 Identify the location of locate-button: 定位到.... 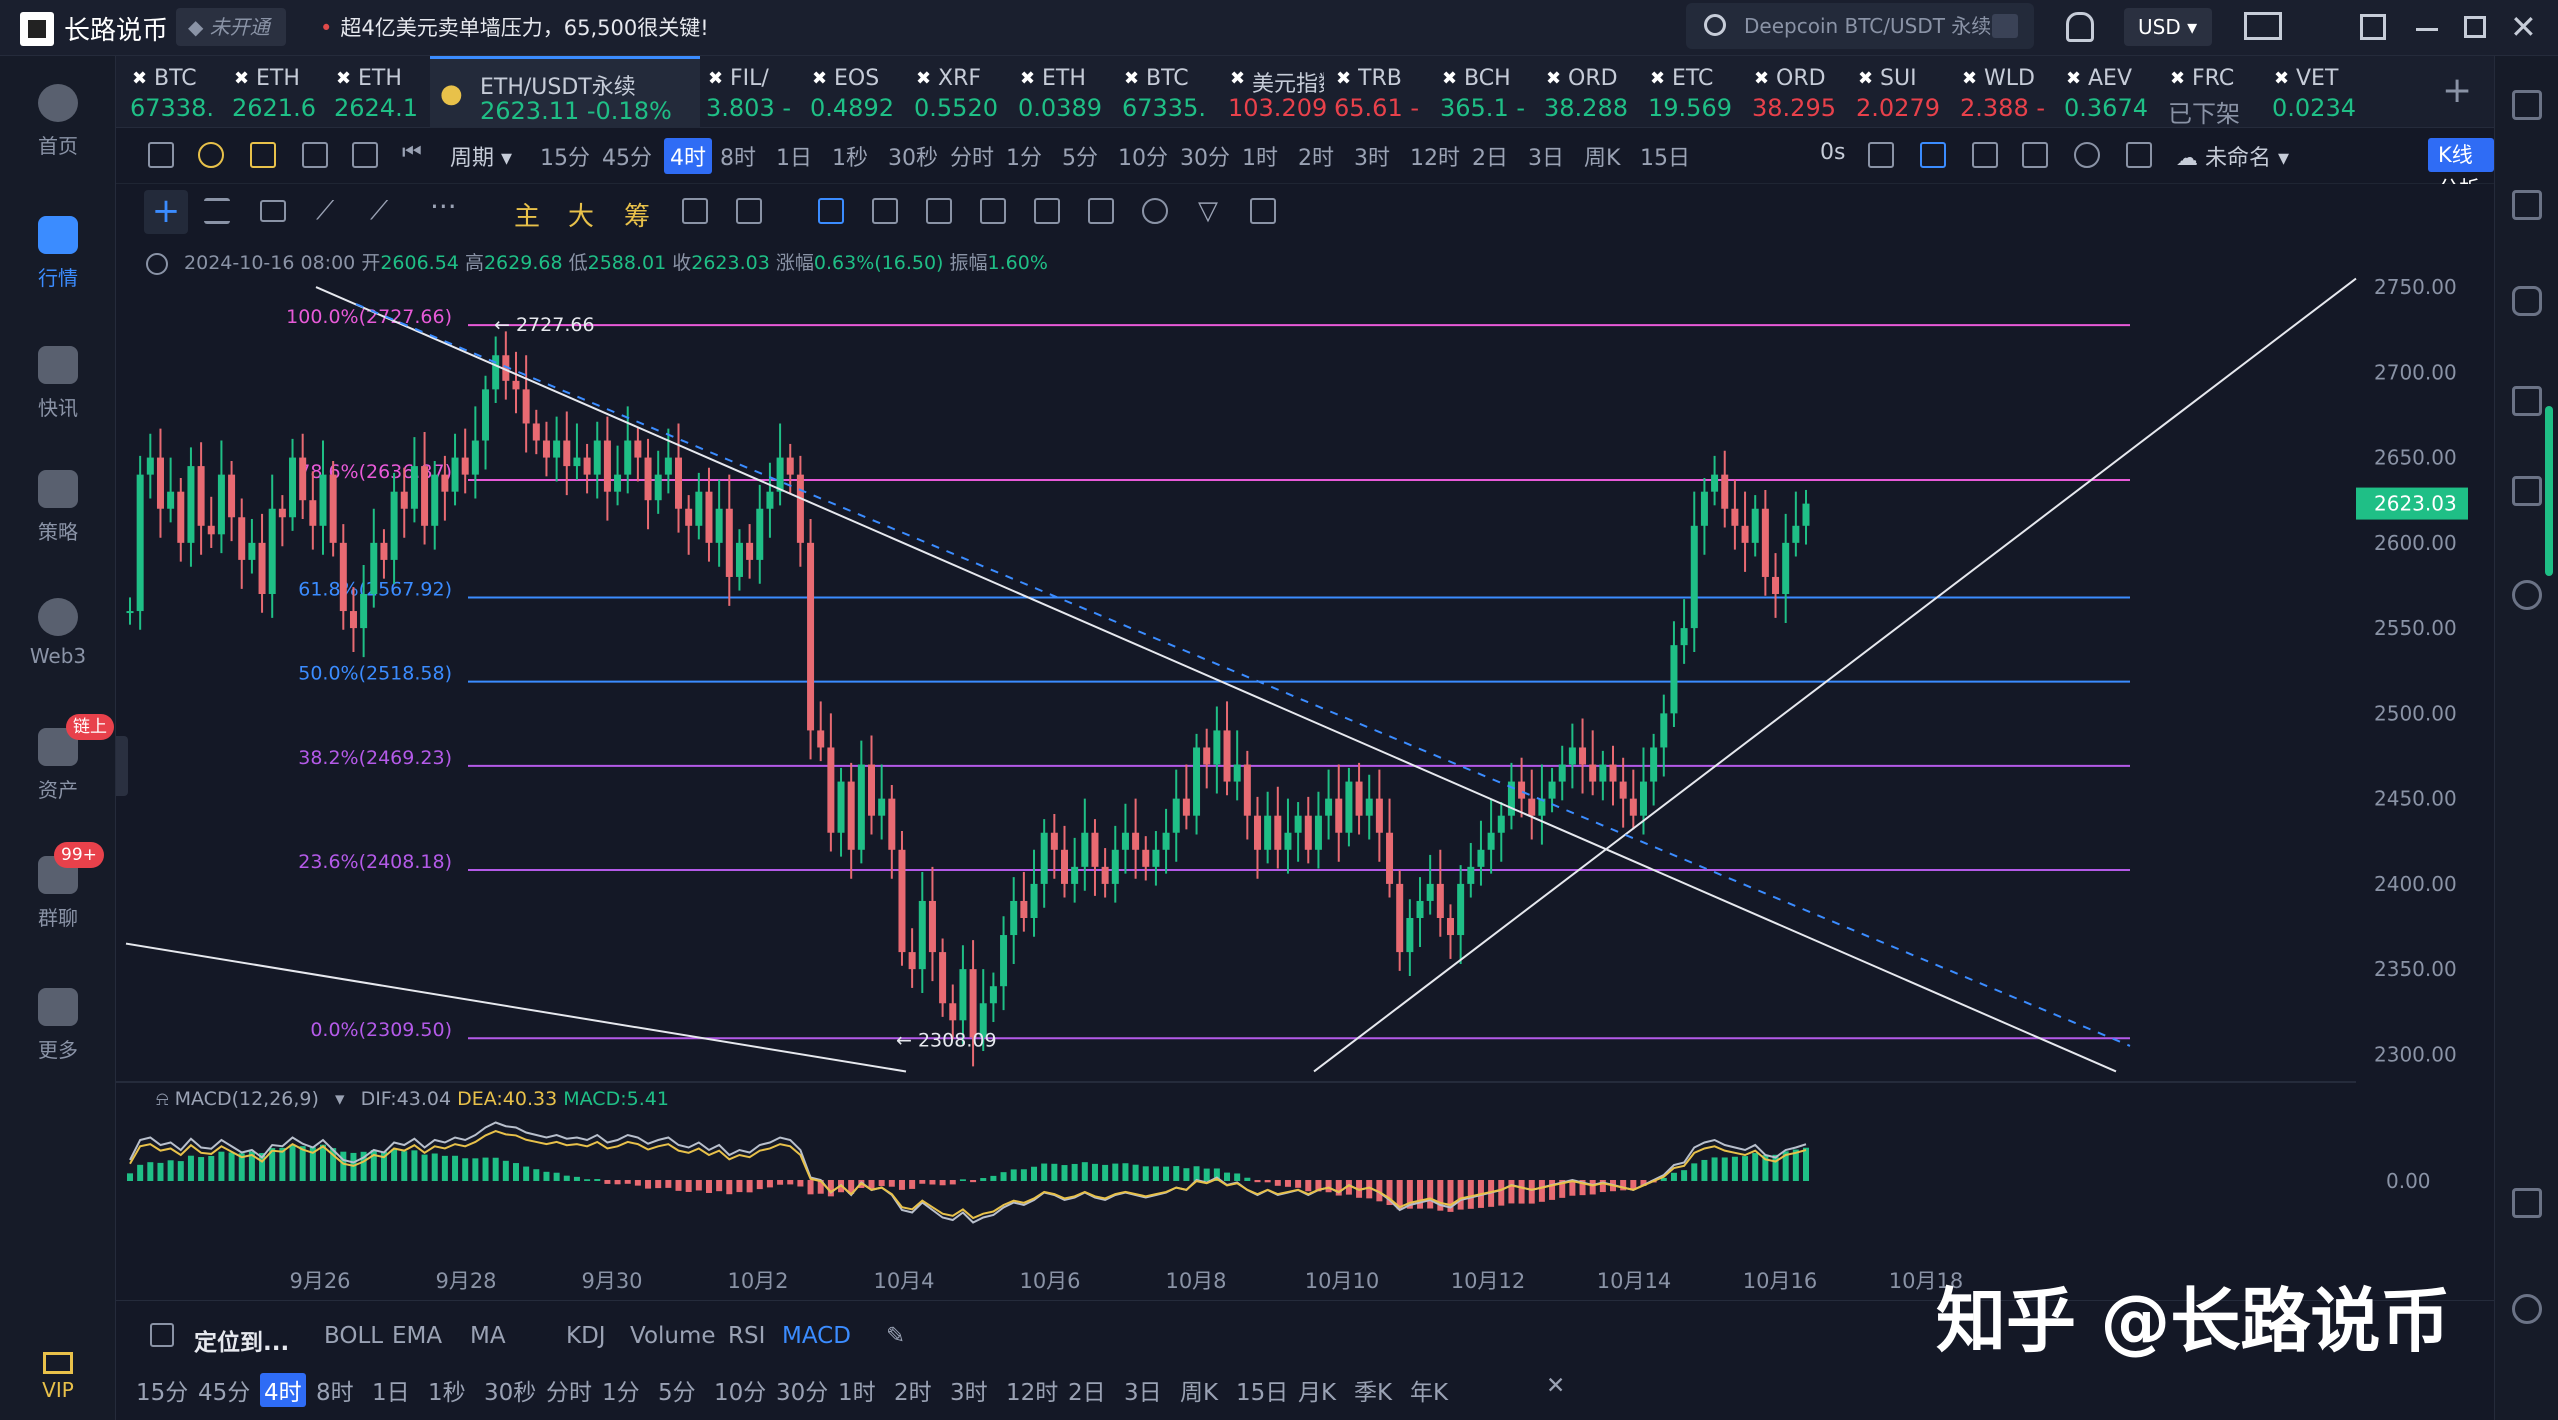
(241, 1340).